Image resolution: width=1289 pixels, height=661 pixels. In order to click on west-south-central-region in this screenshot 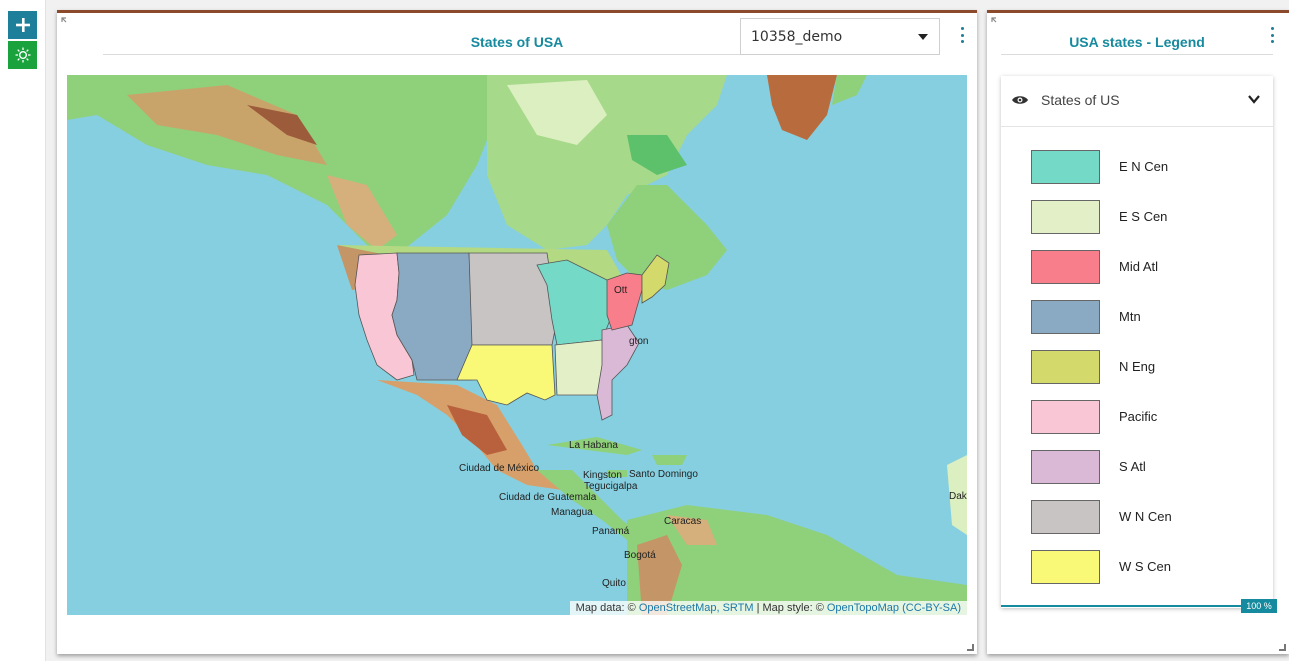, I will do `click(506, 375)`.